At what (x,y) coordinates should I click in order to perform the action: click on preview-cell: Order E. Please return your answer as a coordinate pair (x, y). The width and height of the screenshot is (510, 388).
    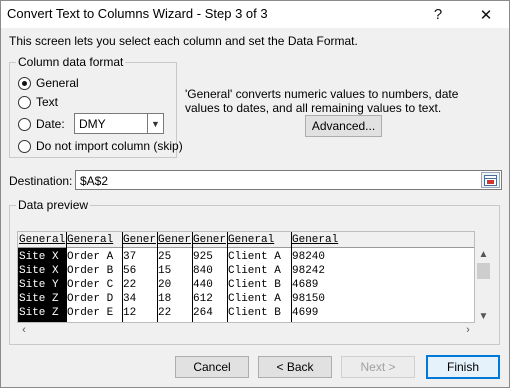
    Looking at the image, I should click on (90, 313).